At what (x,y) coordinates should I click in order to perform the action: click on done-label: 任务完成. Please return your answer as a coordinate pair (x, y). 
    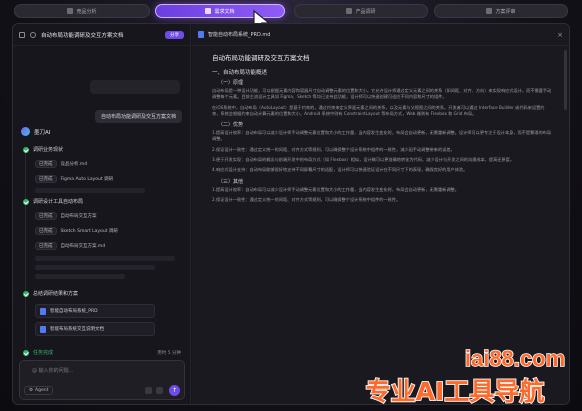
    Looking at the image, I should click on (43, 353).